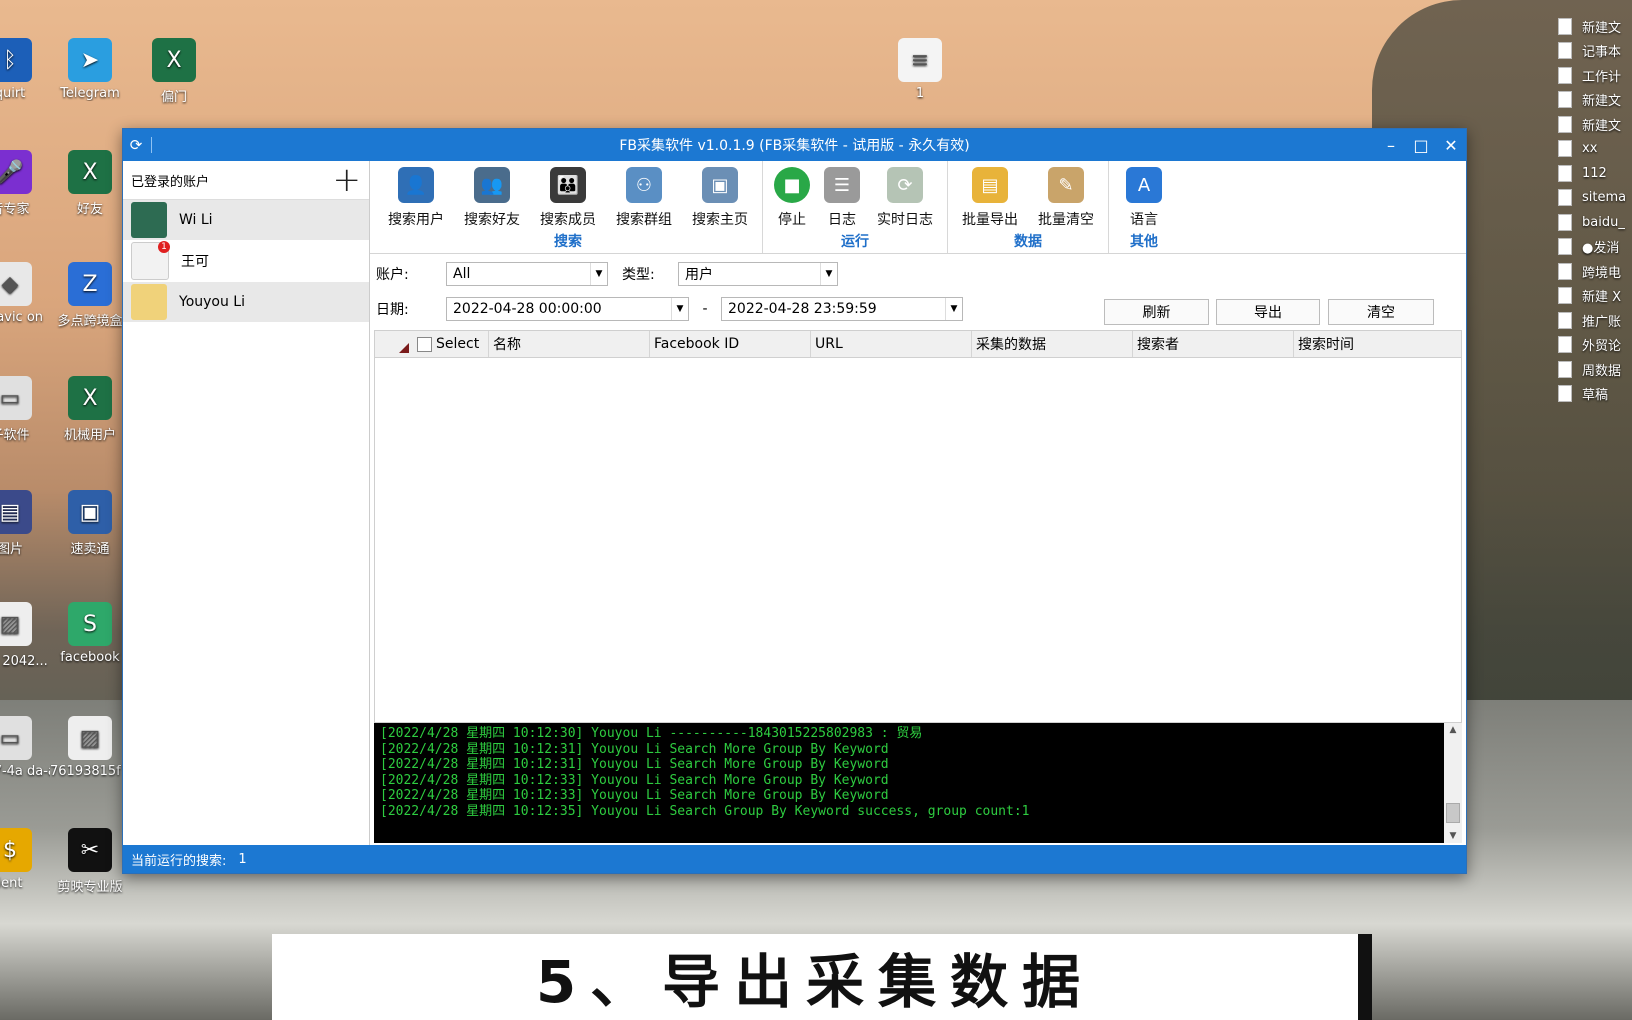  Describe the element at coordinates (246, 220) in the screenshot. I see `account-item-wi-li: Wi Li` at that location.